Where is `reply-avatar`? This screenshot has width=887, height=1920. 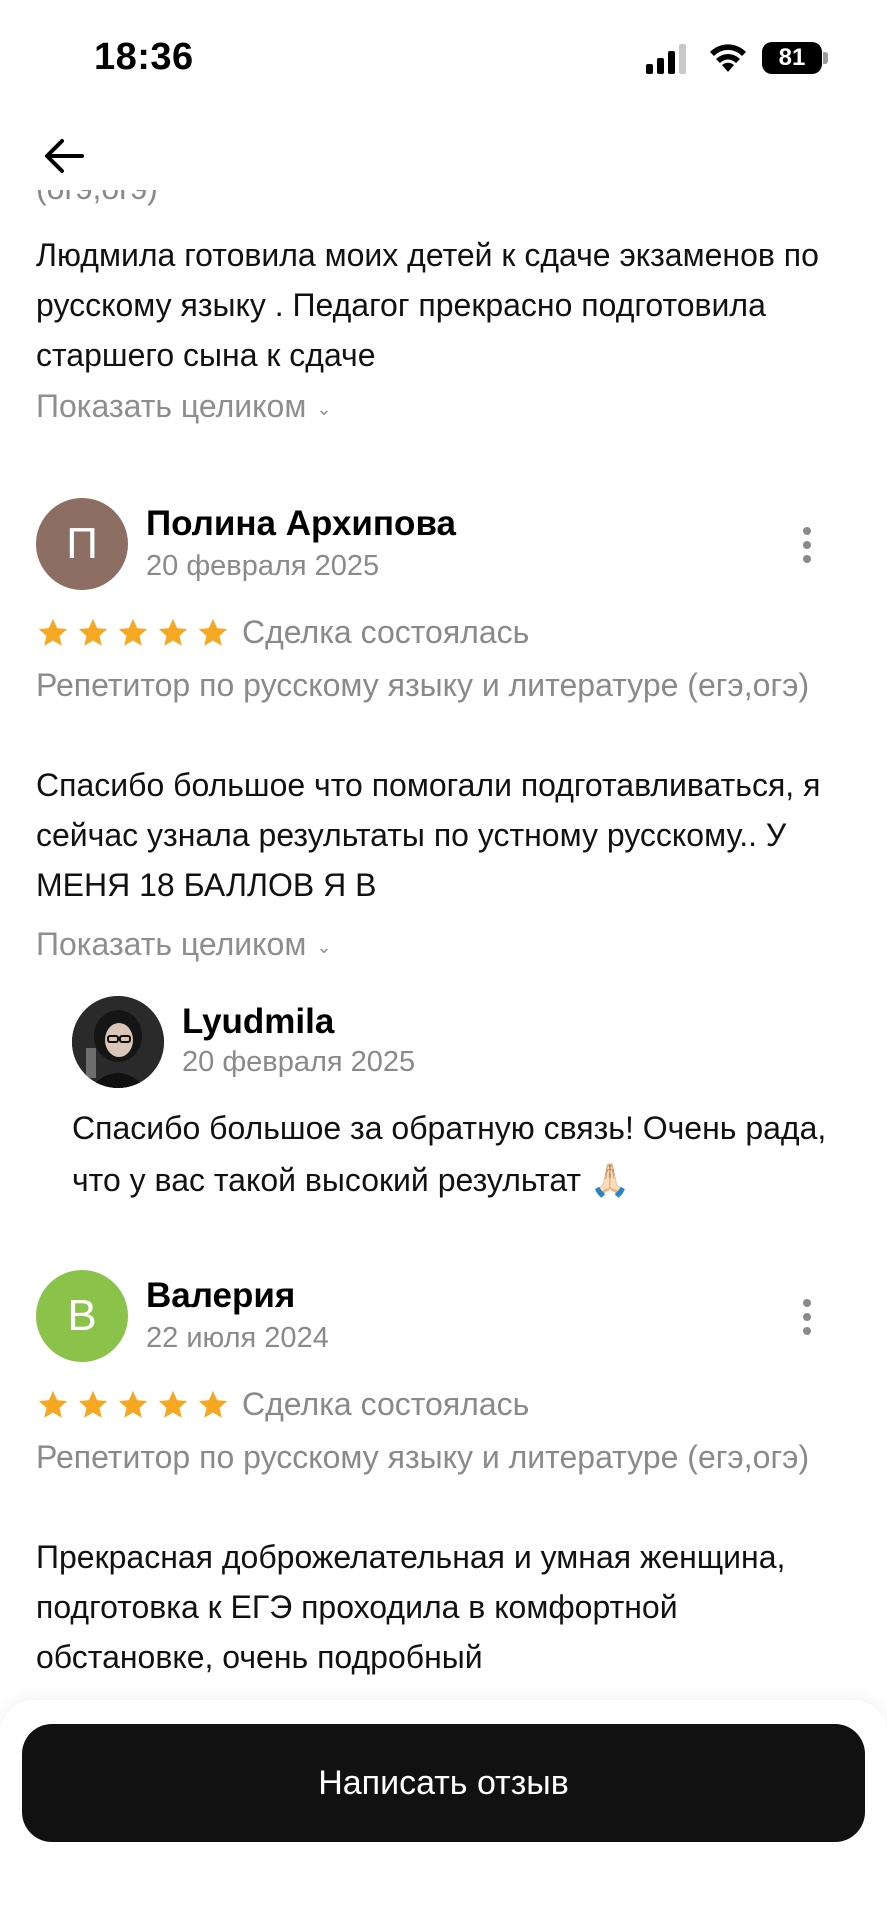
reply-avatar is located at coordinates (118, 1042).